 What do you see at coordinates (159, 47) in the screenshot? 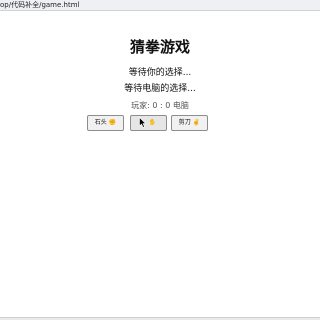
I see `game-title: 猜拳游戏` at bounding box center [159, 47].